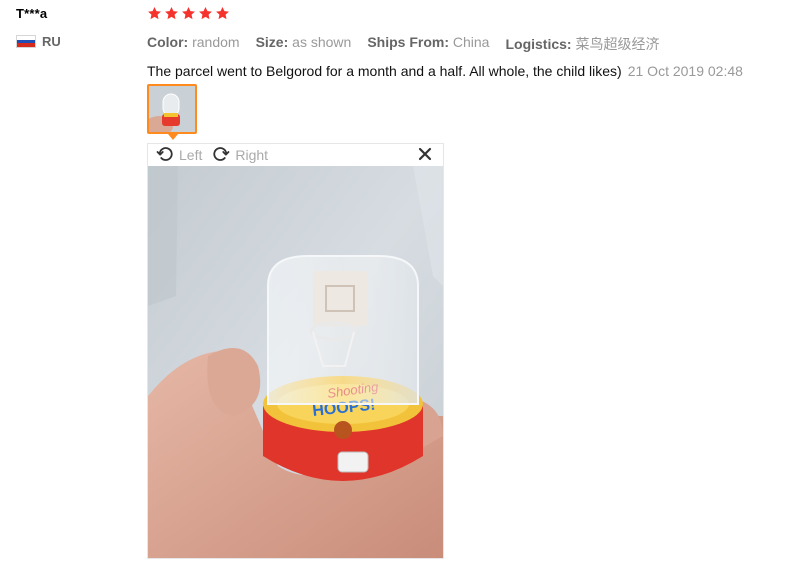 This screenshot has width=800, height=576. I want to click on attribute-color: Color: random, so click(193, 42).